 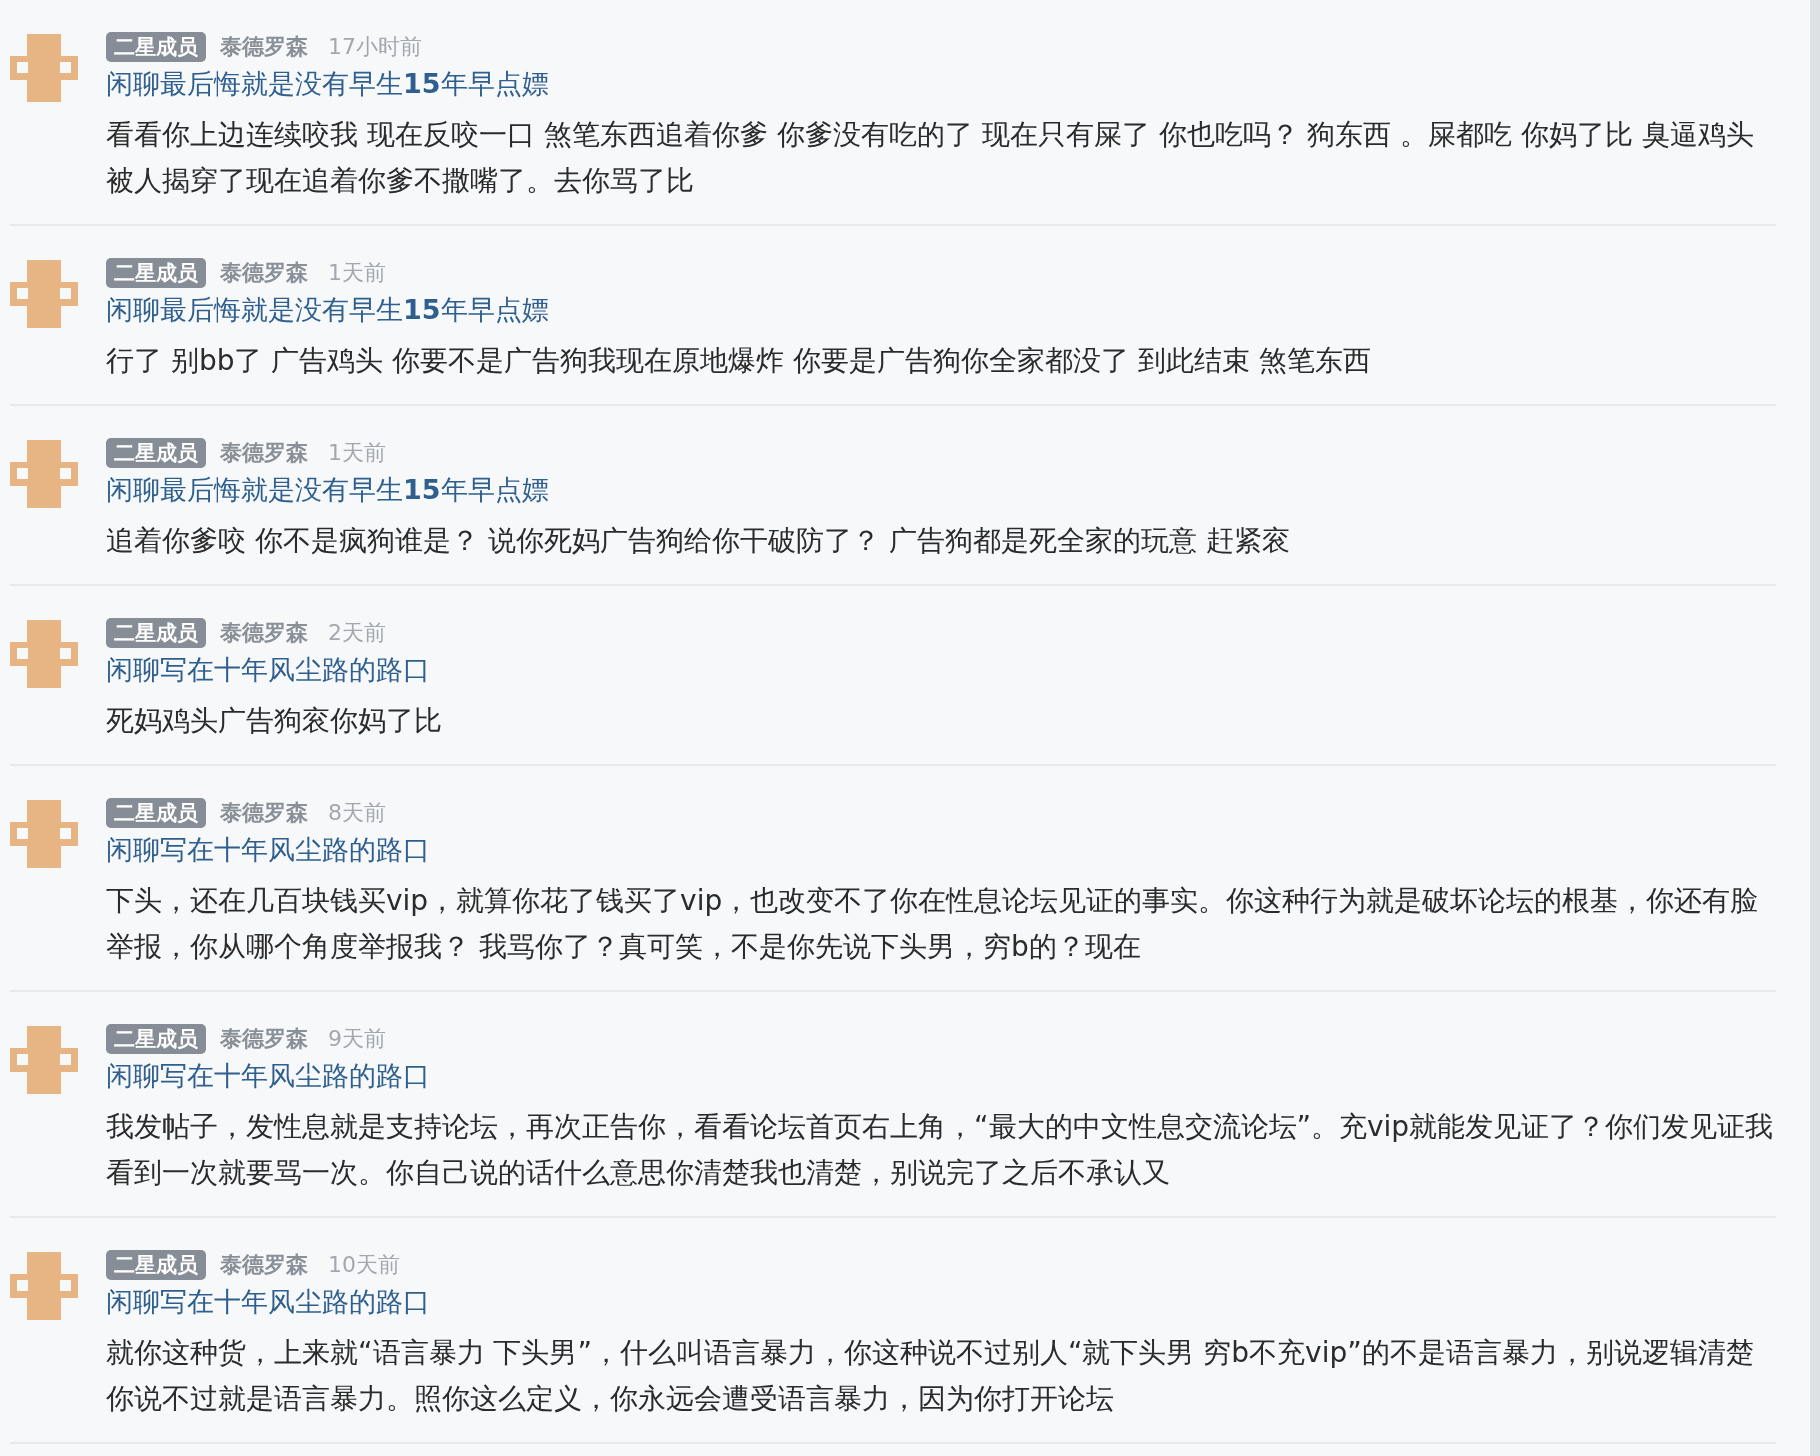 What do you see at coordinates (931, 158) in the screenshot?
I see `reply-text: 看看你上边连续咬我 现在反咬一口 煞笔东西追着你爹 你爹没有吃的了 现在只有屎了 你也吃吗？ 狗东西 。屎都吃 你妈了比 臭逼鸡头被人揭穿了现在追着你爹不撒嘴了。去你骂了比` at bounding box center [931, 158].